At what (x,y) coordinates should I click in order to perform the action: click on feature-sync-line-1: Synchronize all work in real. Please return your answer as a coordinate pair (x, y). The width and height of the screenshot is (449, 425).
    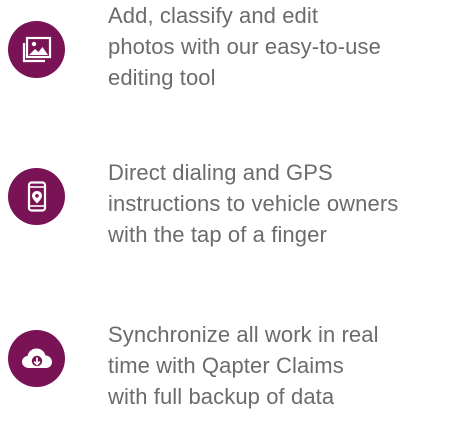
    Looking at the image, I should click on (243, 334).